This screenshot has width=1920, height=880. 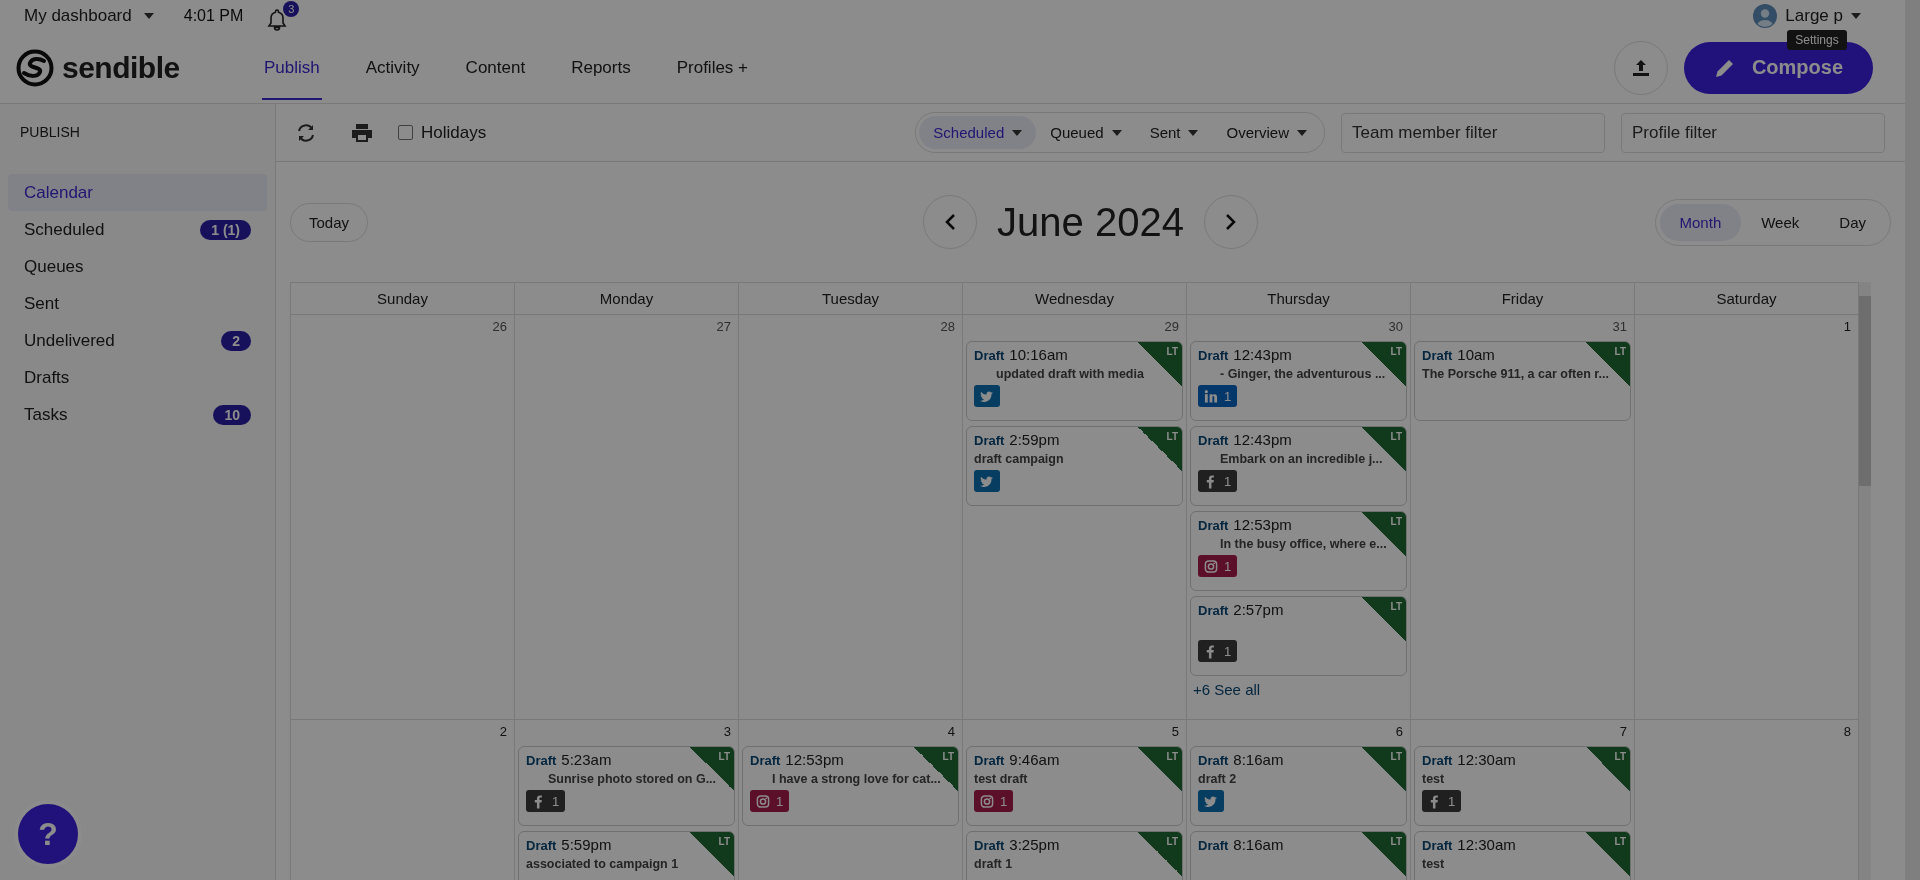 I want to click on nav-tab: Reports, so click(x=601, y=67).